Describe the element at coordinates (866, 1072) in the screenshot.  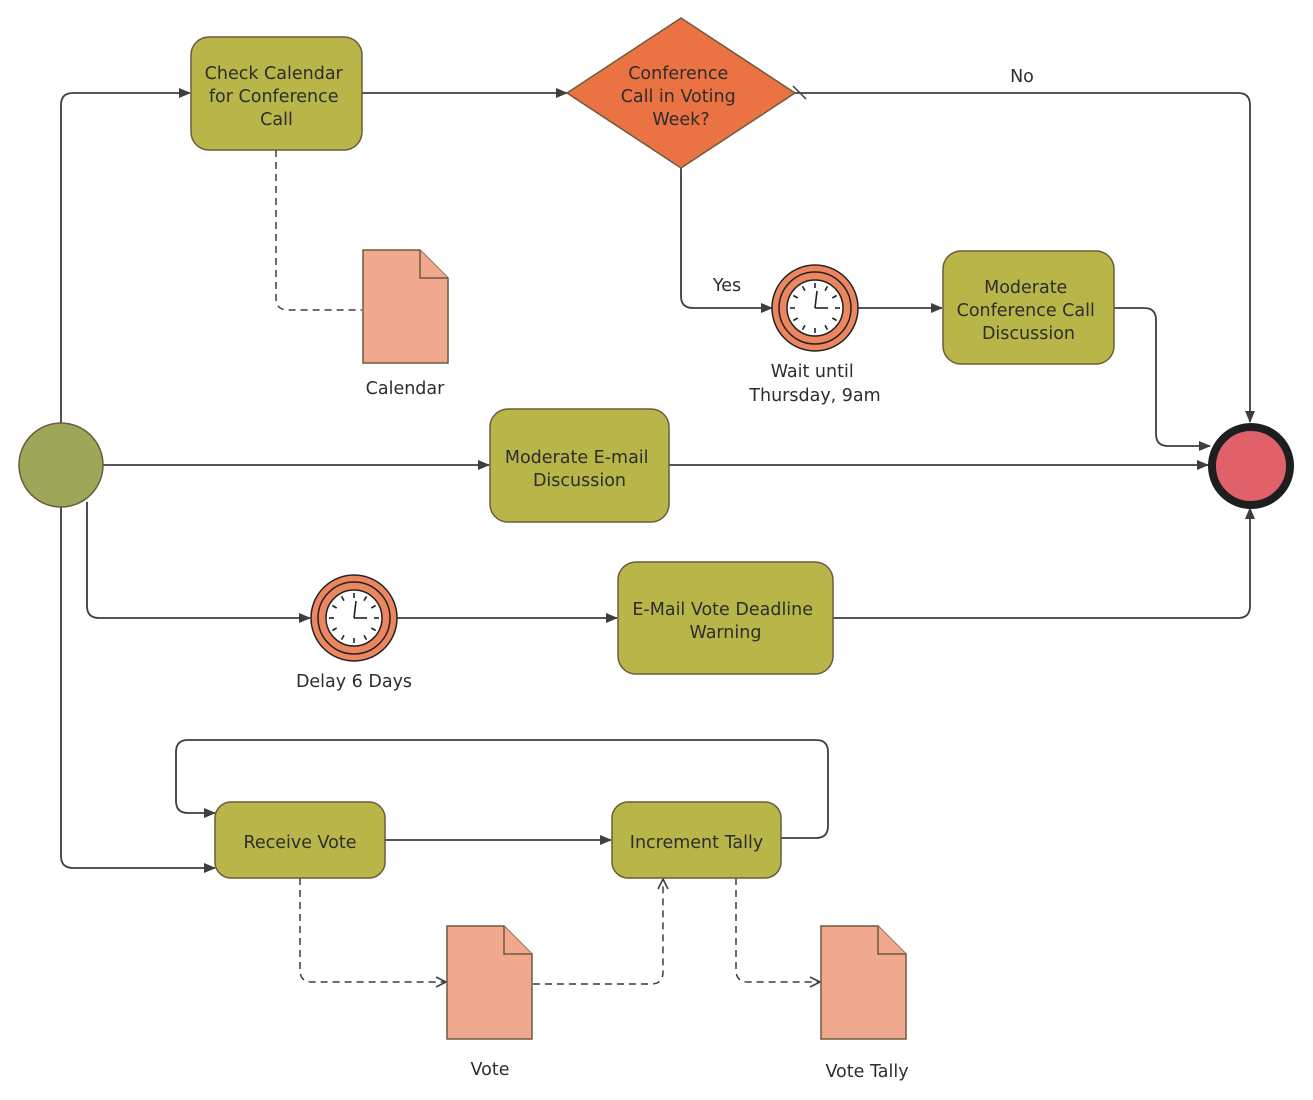
I see `data-object-label-vote-tally: Vote Tally` at that location.